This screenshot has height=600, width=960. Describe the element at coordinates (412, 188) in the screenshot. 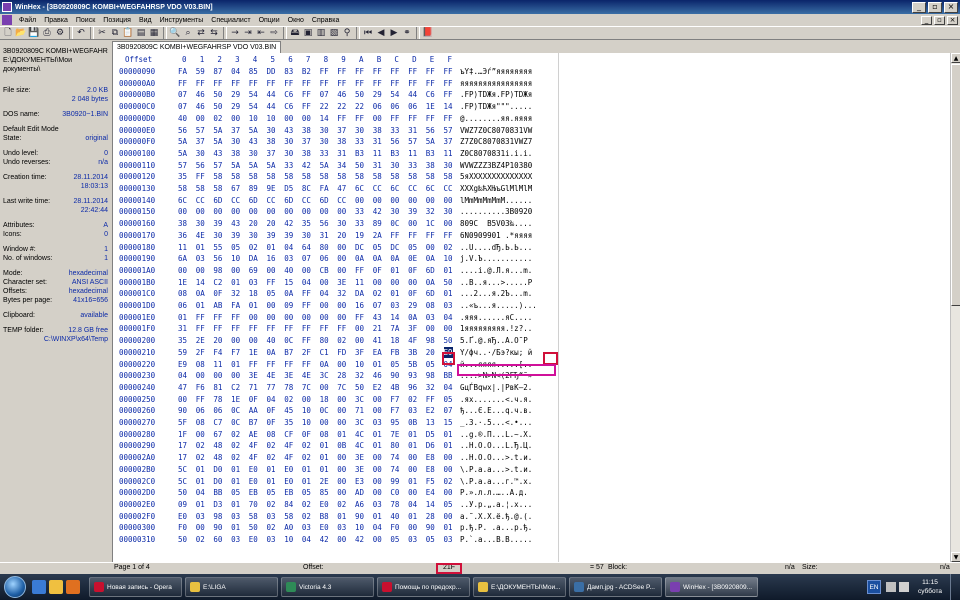

I see `hex-byte: CC` at that location.